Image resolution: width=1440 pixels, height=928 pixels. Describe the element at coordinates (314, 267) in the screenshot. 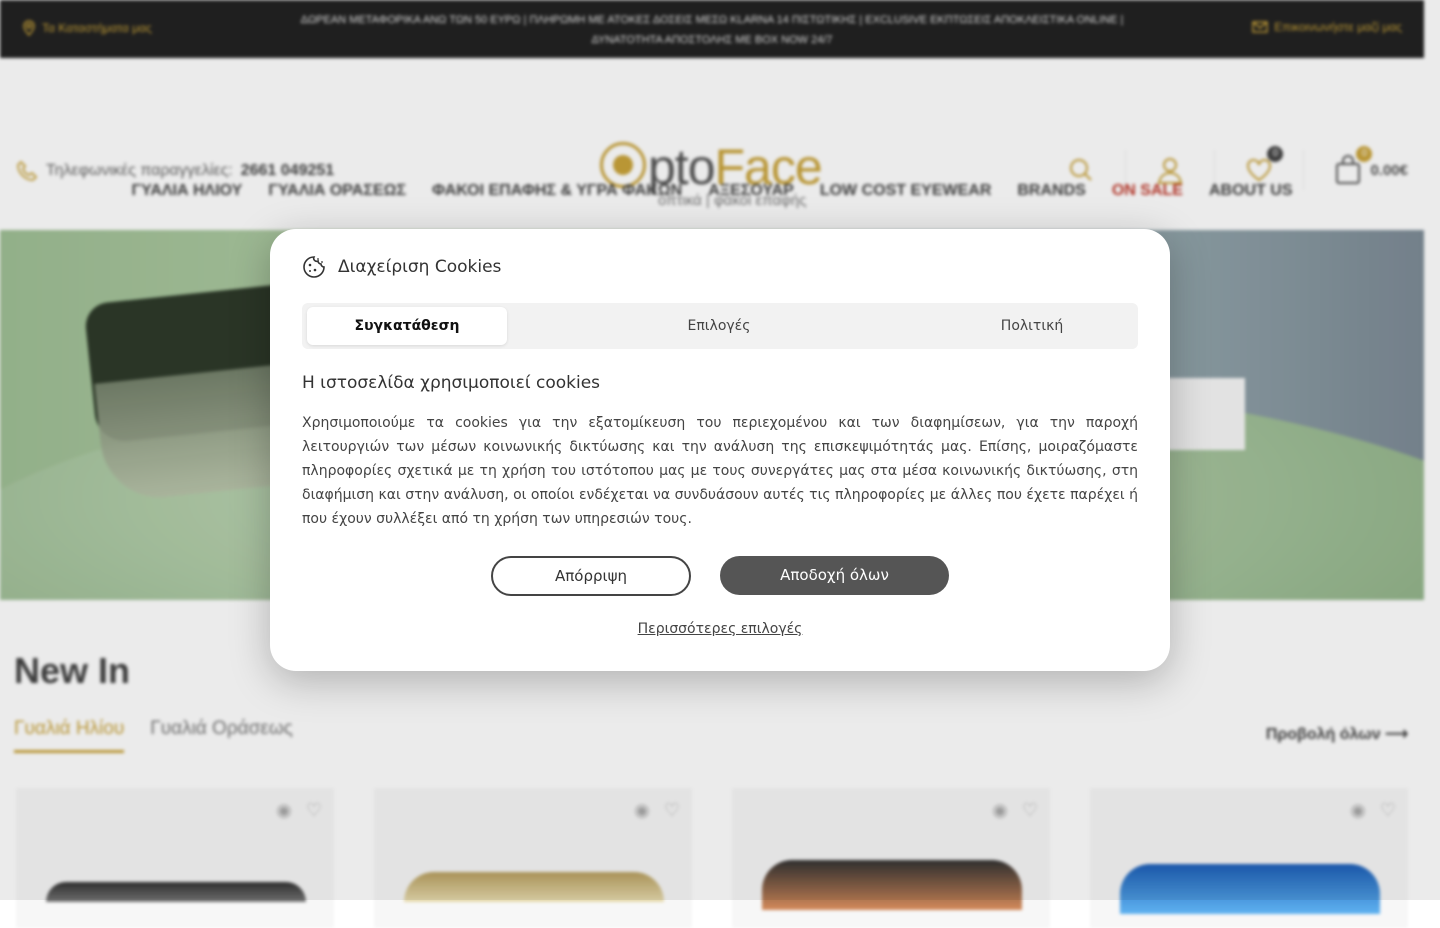

I see `cookie-icon` at that location.